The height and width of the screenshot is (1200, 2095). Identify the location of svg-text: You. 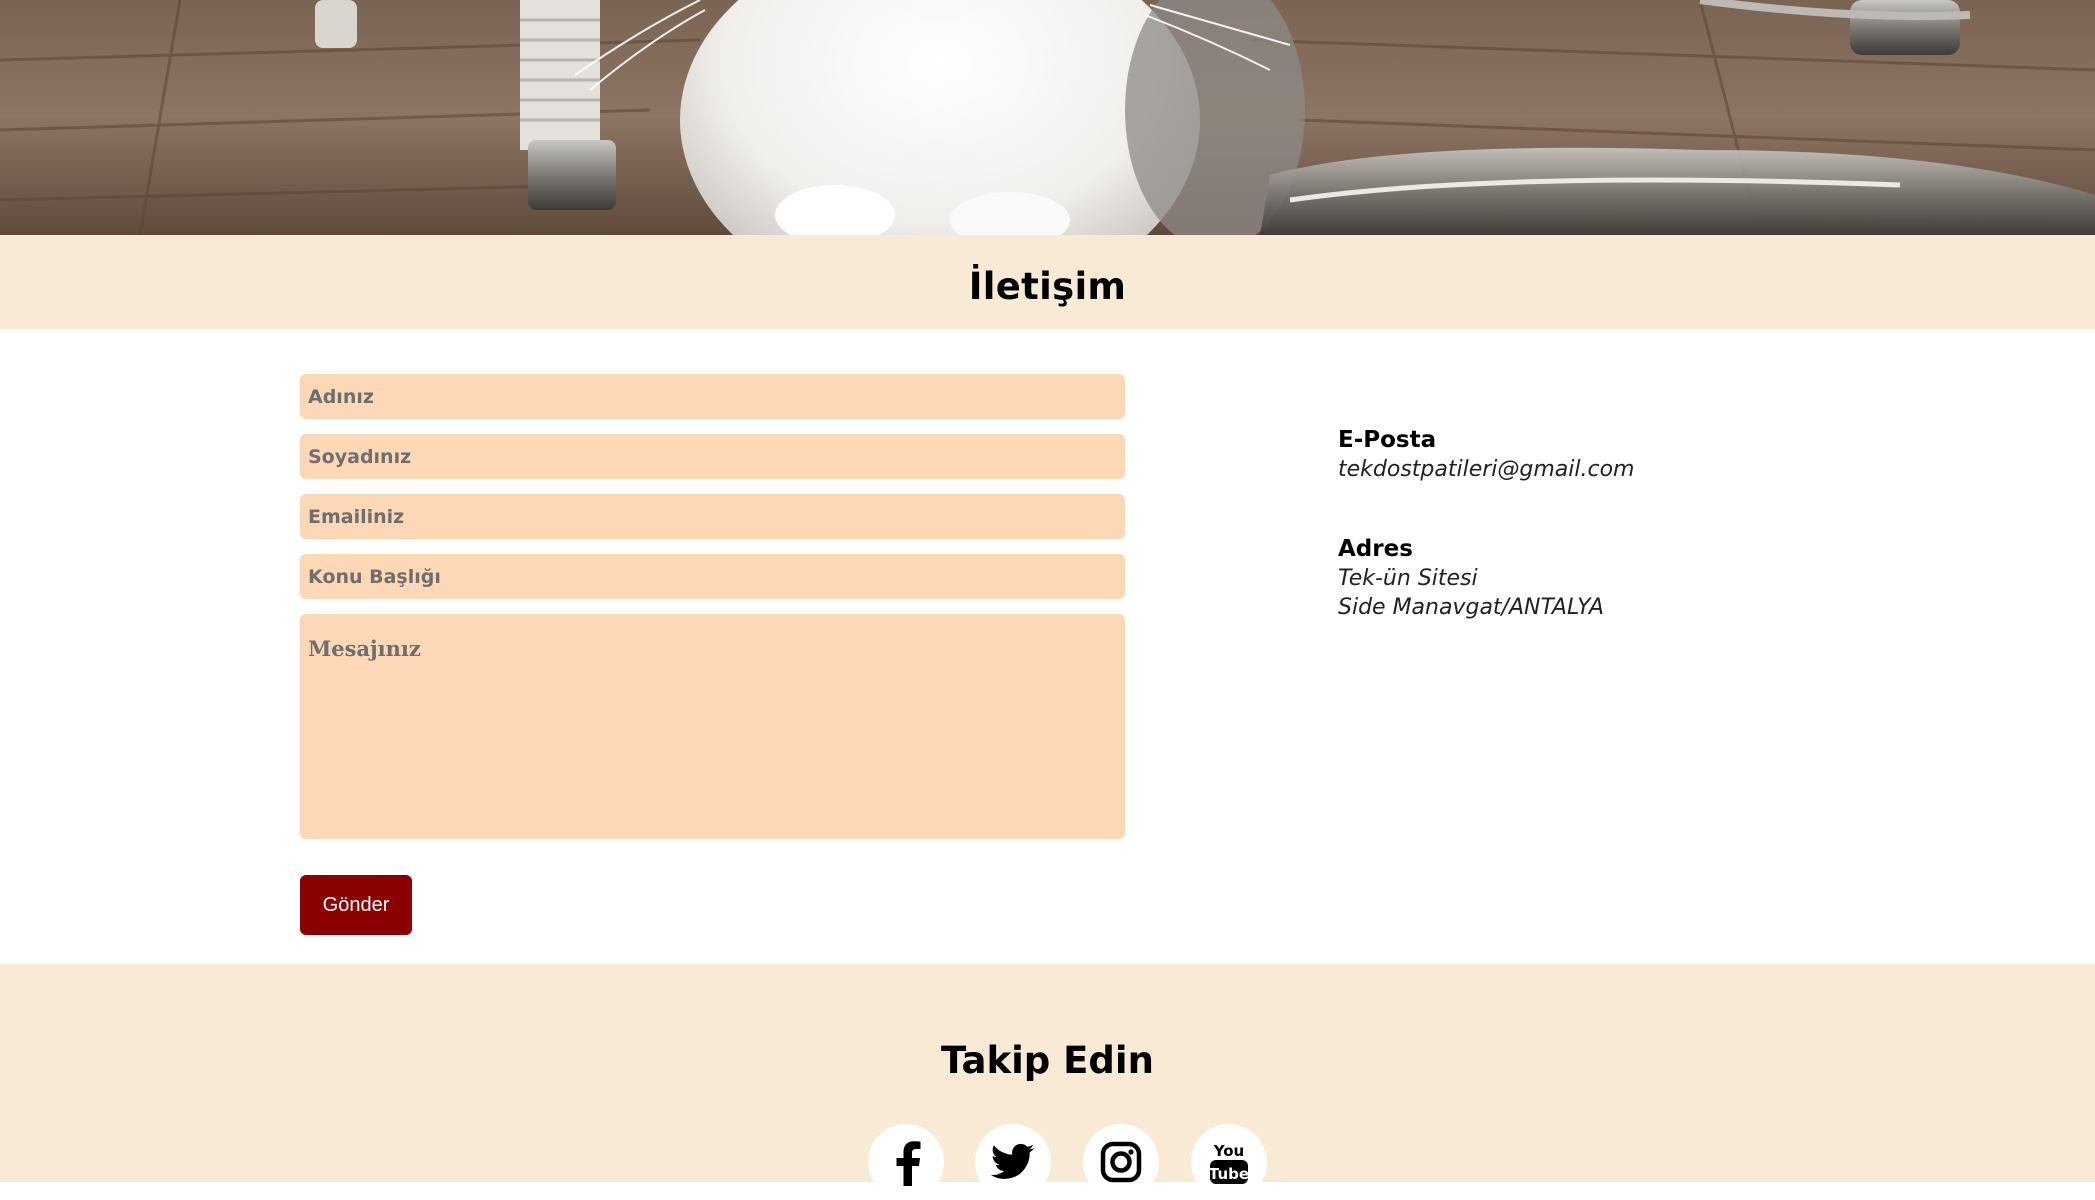
(1228, 1151).